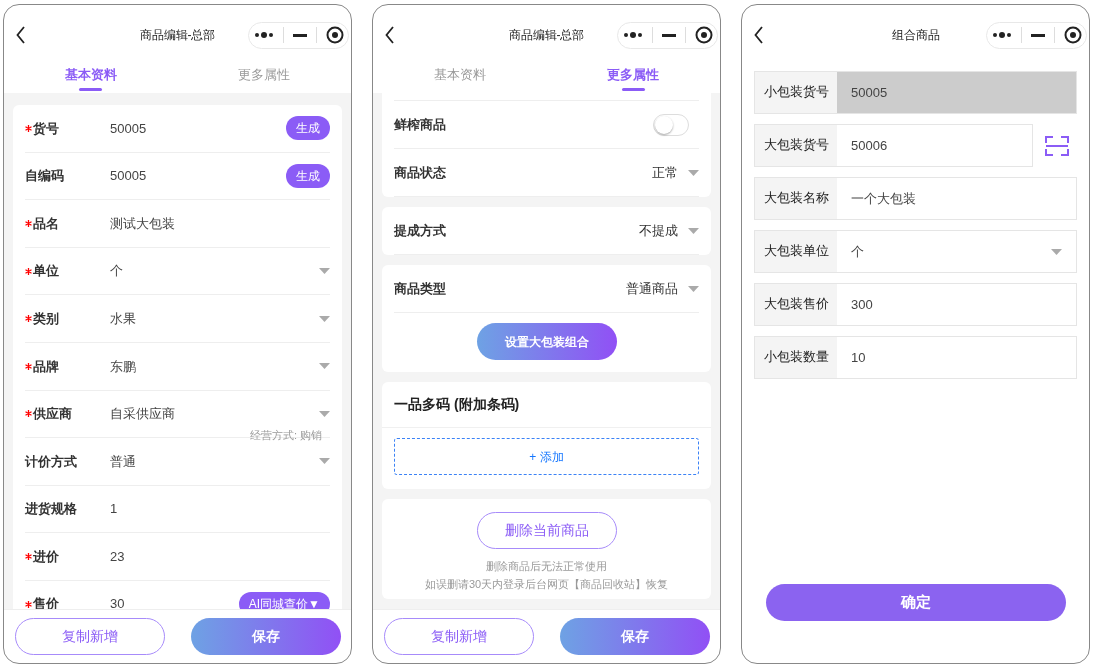  Describe the element at coordinates (420, 172) in the screenshot. I see `field-label: 商品状态` at that location.